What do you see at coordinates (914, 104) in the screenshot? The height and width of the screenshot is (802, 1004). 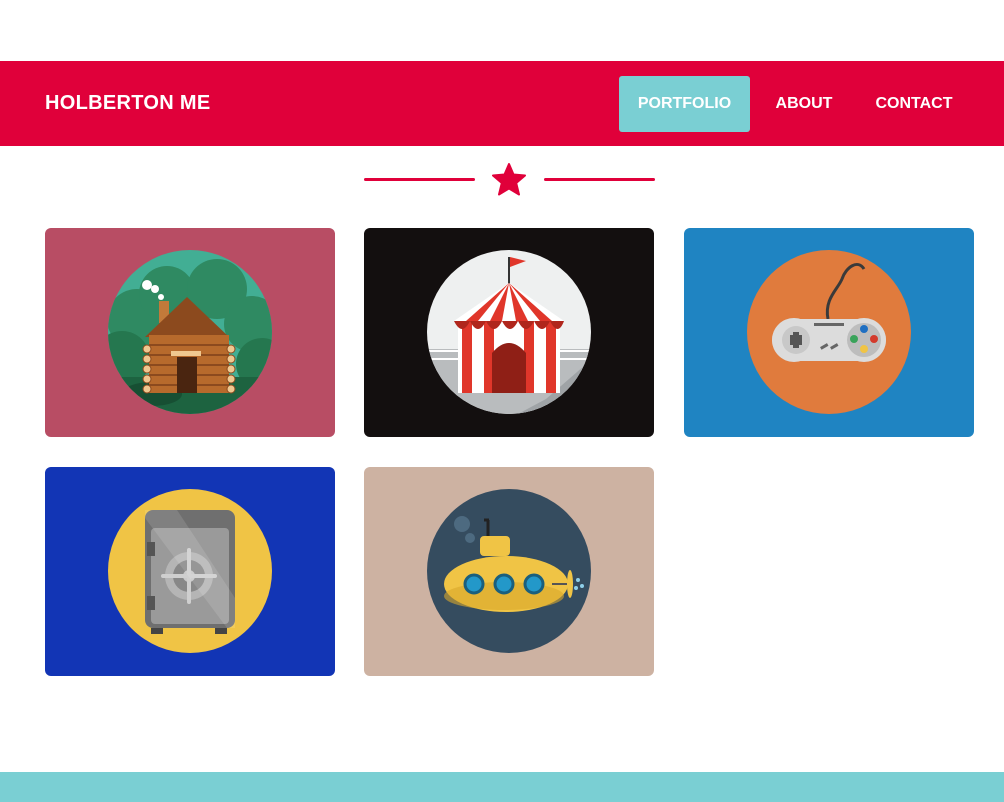 I see `nav-contact: CONTACT` at bounding box center [914, 104].